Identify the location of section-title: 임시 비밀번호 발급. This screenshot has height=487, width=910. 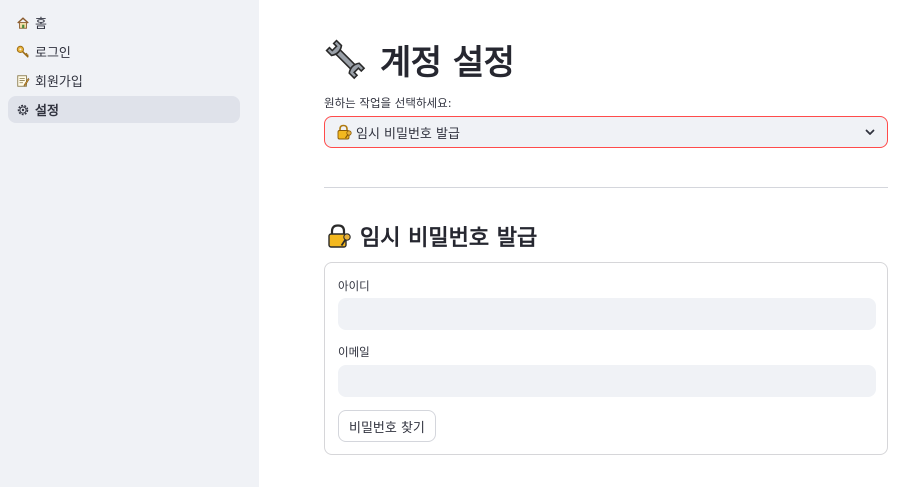
(431, 236).